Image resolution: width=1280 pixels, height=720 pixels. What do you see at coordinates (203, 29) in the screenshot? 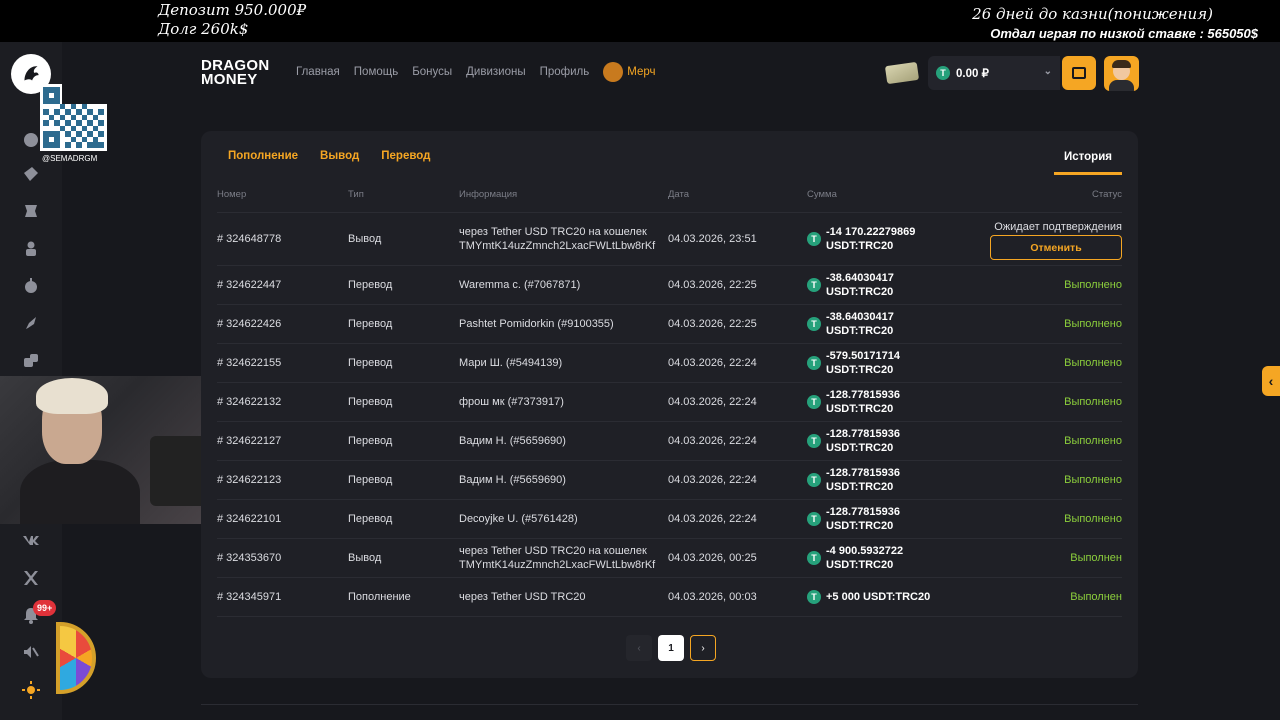
I see `overlay-debt: Долг 260k$` at bounding box center [203, 29].